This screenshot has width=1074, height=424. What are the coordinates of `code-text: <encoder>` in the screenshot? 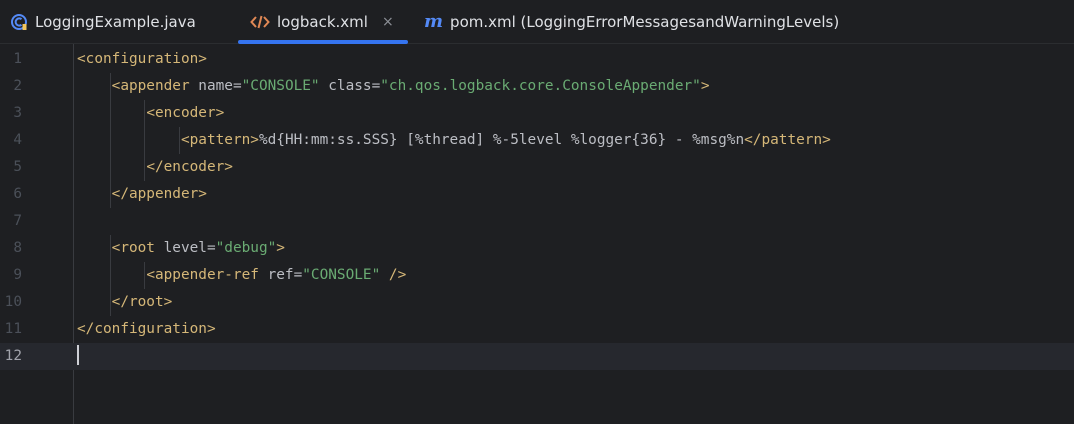 It's located at (150, 113).